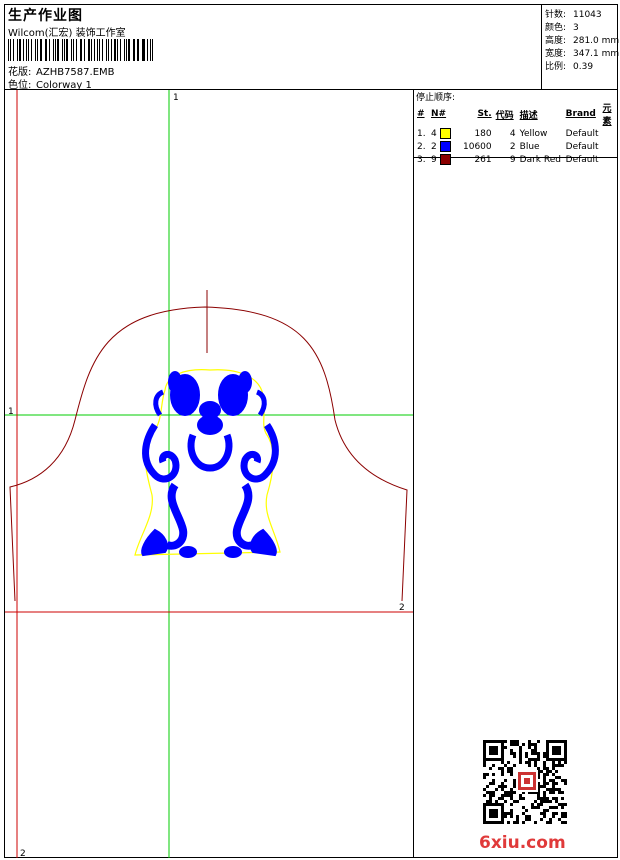 This screenshot has height=860, width=620. What do you see at coordinates (67, 33) in the screenshot?
I see `studio-name: Wilcom(汇宏) 装饰工作室` at bounding box center [67, 33].